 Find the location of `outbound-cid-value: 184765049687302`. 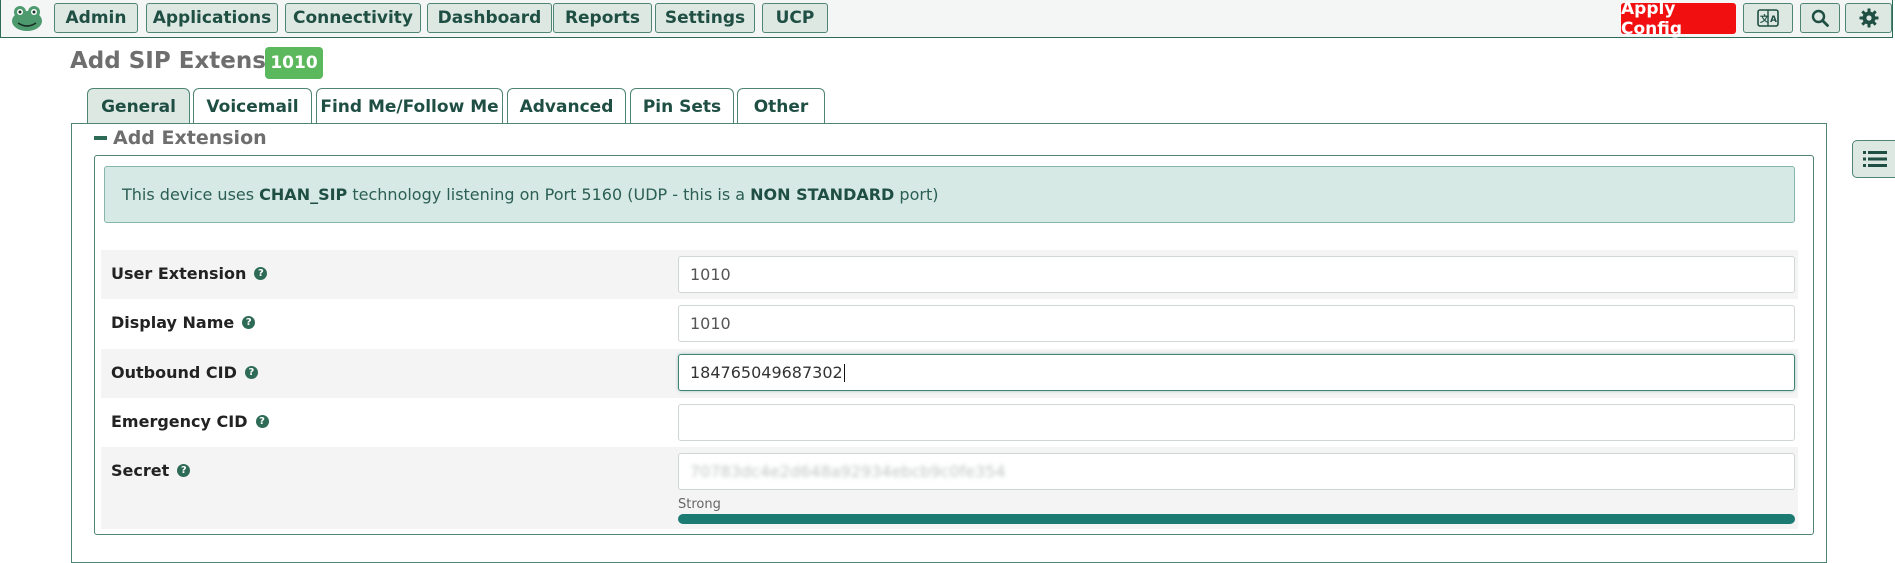

outbound-cid-value: 184765049687302 is located at coordinates (766, 372).